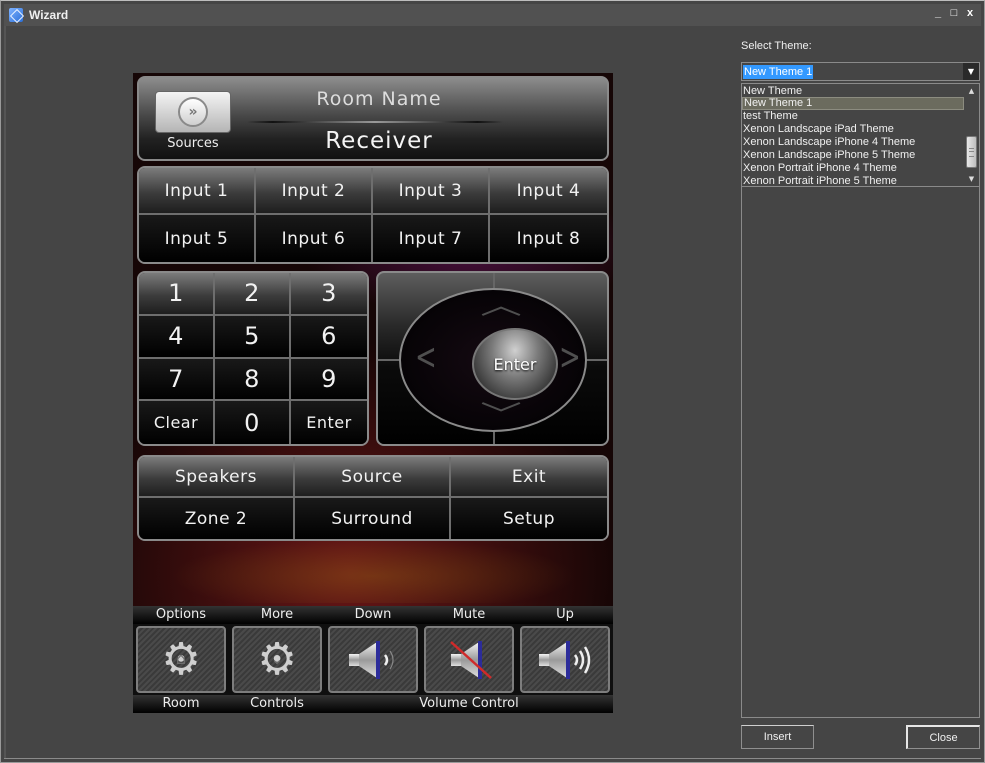  What do you see at coordinates (943, 737) in the screenshot?
I see `close-button: Close` at bounding box center [943, 737].